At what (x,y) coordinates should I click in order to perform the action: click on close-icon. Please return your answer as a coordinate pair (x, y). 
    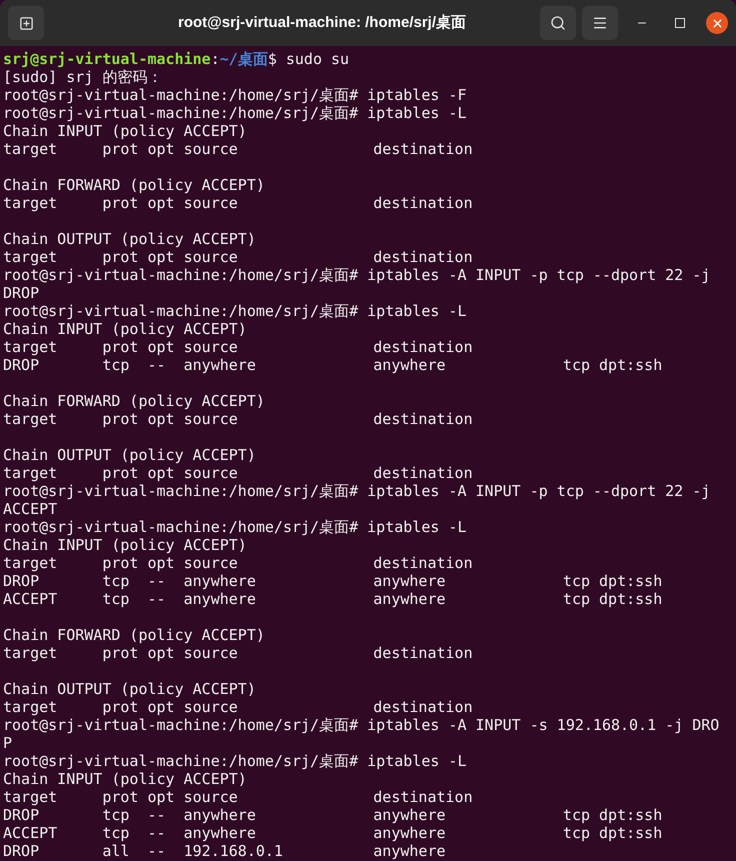
    Looking at the image, I should click on (717, 23).